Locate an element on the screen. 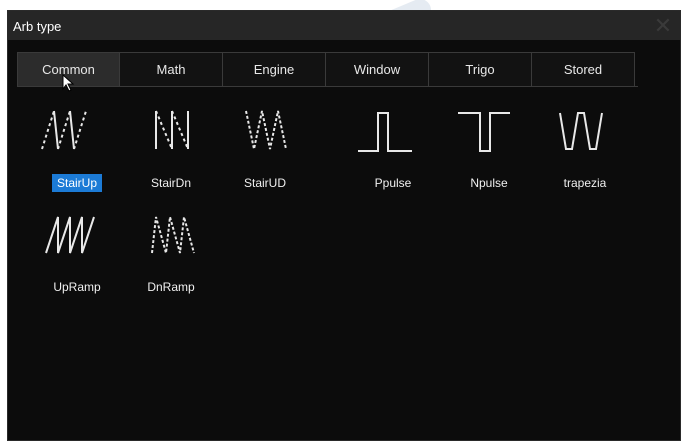 This screenshot has width=681, height=441. stairud-icon is located at coordinates (266, 130).